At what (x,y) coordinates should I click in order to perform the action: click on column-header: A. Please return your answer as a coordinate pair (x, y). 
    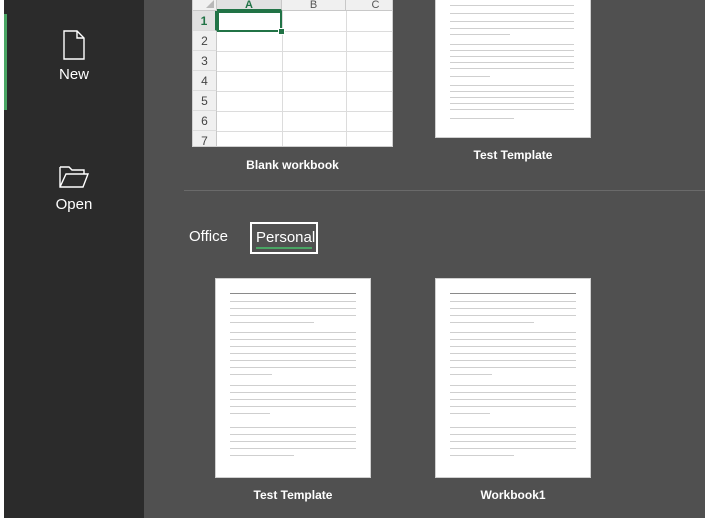
    Looking at the image, I should click on (249, 5).